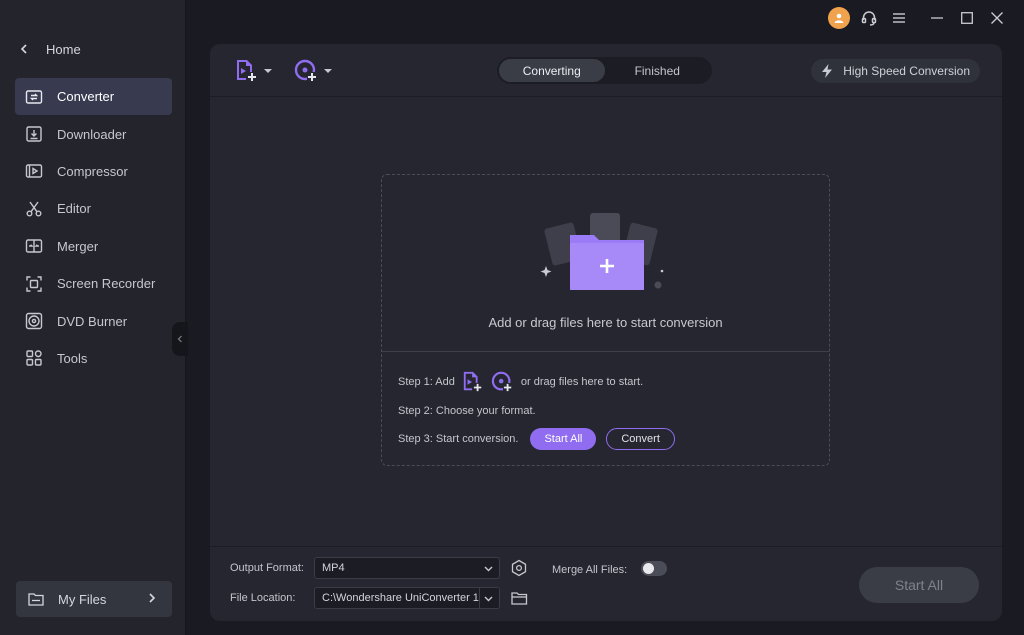  I want to click on sidebar-item-label: Compressor, so click(92, 171).